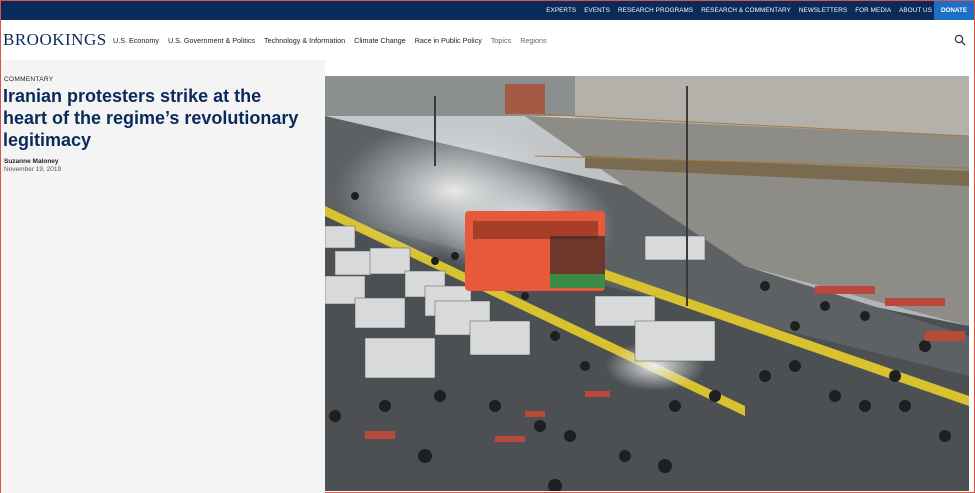 This screenshot has height=493, width=975. I want to click on utility-link-research-commentary: RESEARCH & COMMENTARY, so click(746, 10).